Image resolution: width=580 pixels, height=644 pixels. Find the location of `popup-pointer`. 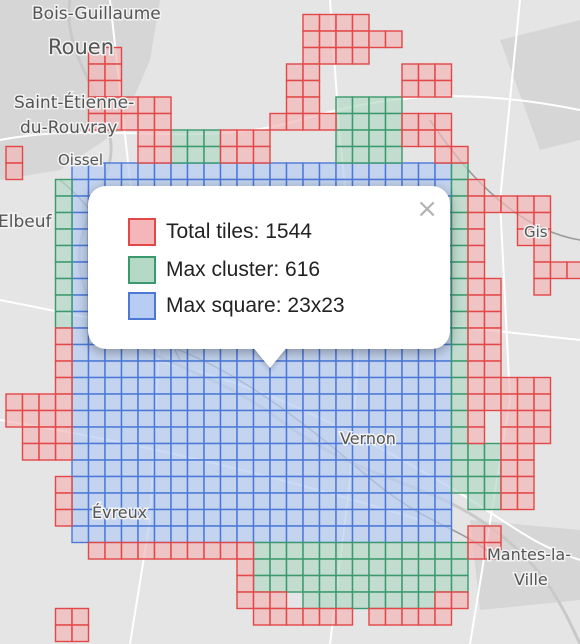

popup-pointer is located at coordinates (270, 357).